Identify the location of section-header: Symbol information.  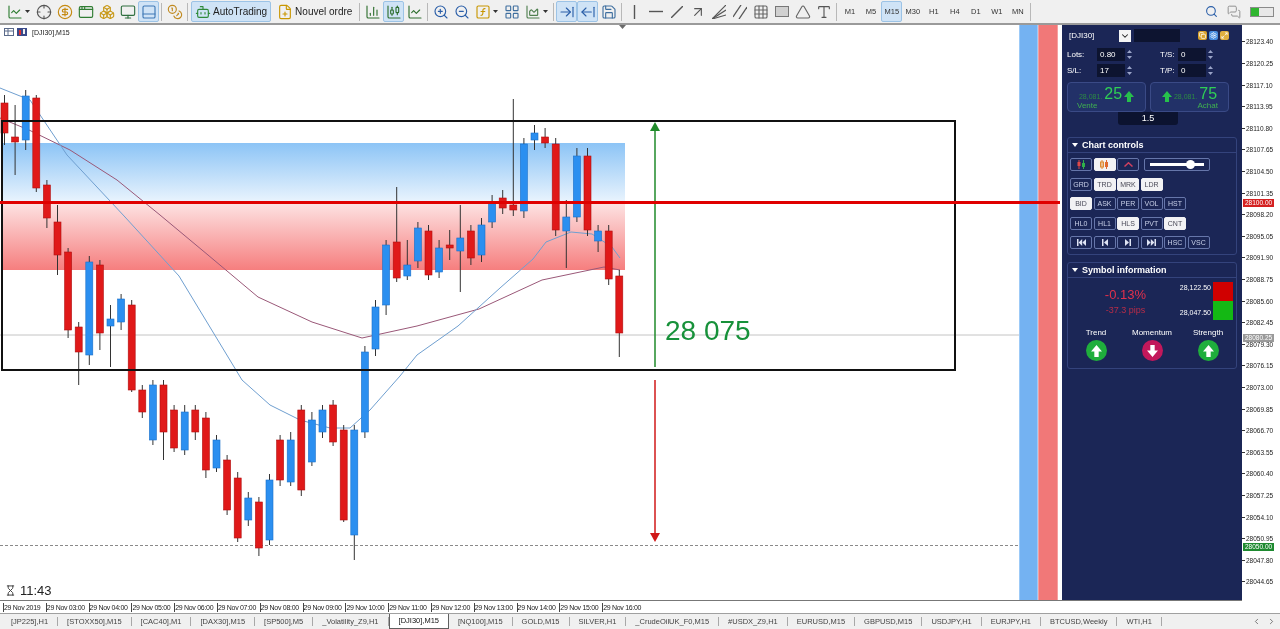
(1152, 270).